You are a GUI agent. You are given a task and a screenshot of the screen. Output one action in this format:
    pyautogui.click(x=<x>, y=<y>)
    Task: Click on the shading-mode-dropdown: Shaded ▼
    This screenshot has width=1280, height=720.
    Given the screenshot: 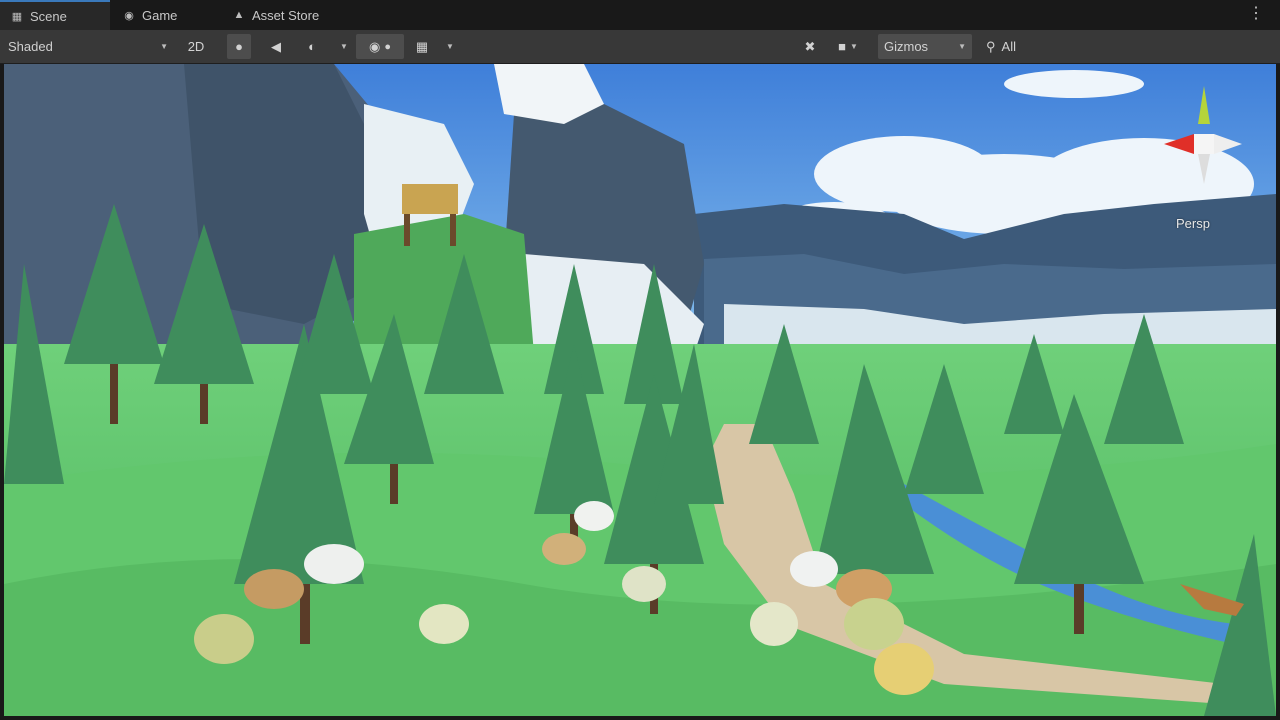 What is the action you would take?
    pyautogui.click(x=88, y=46)
    